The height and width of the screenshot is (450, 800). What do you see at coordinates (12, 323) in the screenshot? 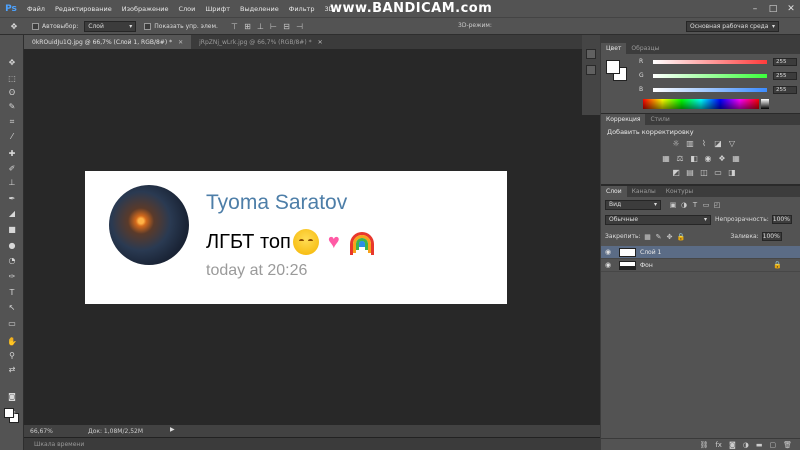
I see `shape-tool-icon: ▭` at bounding box center [12, 323].